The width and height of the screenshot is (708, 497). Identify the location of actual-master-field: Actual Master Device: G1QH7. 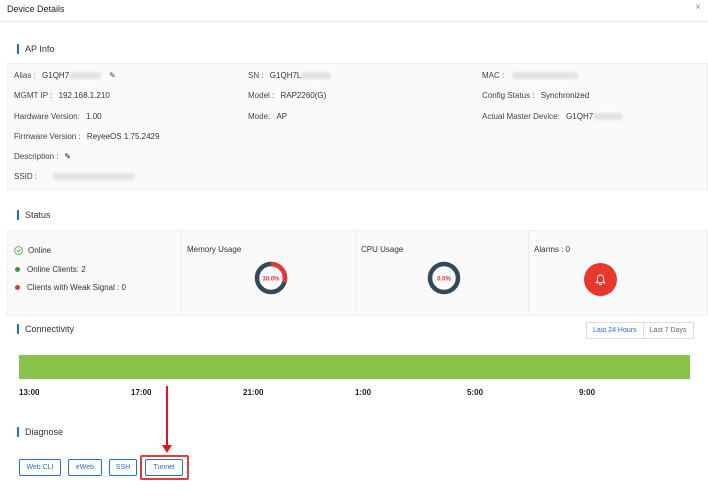
(553, 116).